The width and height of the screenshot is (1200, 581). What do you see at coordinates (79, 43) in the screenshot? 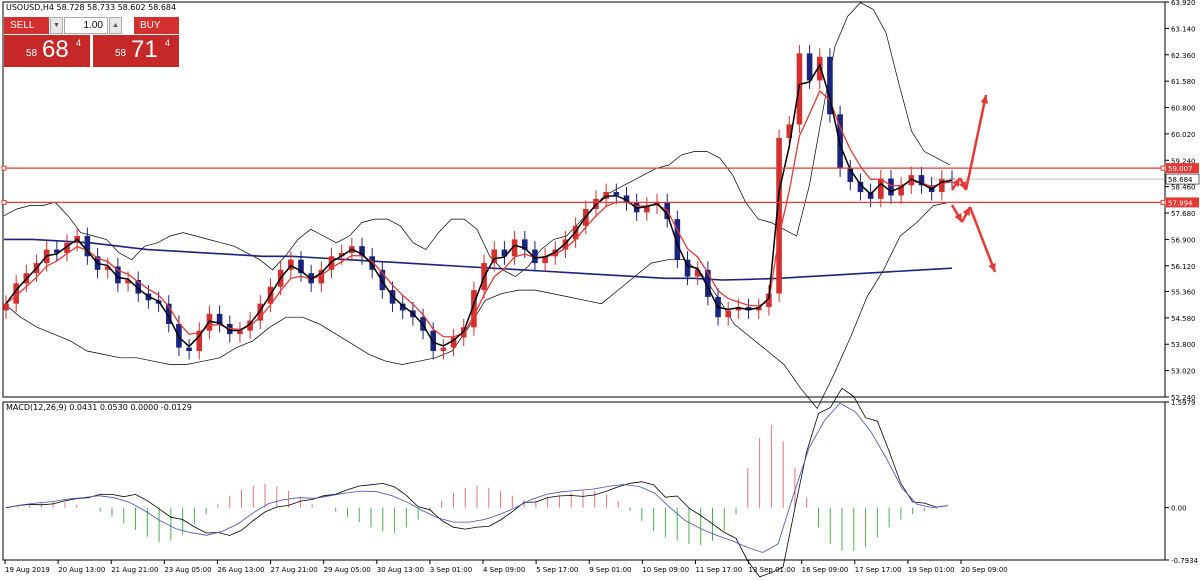
I see `sell-price-pip: 4` at bounding box center [79, 43].